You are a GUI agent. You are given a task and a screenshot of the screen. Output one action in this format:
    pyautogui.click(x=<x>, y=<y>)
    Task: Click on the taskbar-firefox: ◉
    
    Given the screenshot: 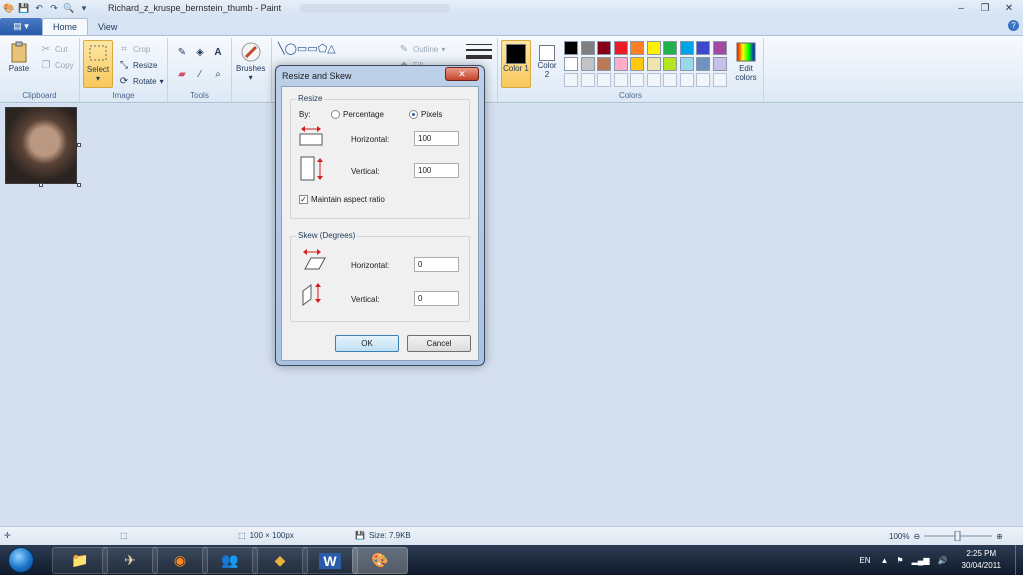 What is the action you would take?
    pyautogui.click(x=180, y=560)
    